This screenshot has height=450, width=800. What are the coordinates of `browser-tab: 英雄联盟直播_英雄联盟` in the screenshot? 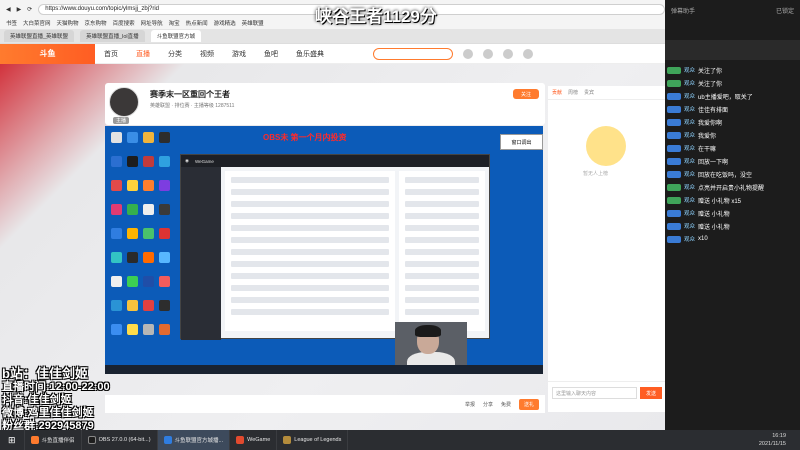 It's located at (39, 36).